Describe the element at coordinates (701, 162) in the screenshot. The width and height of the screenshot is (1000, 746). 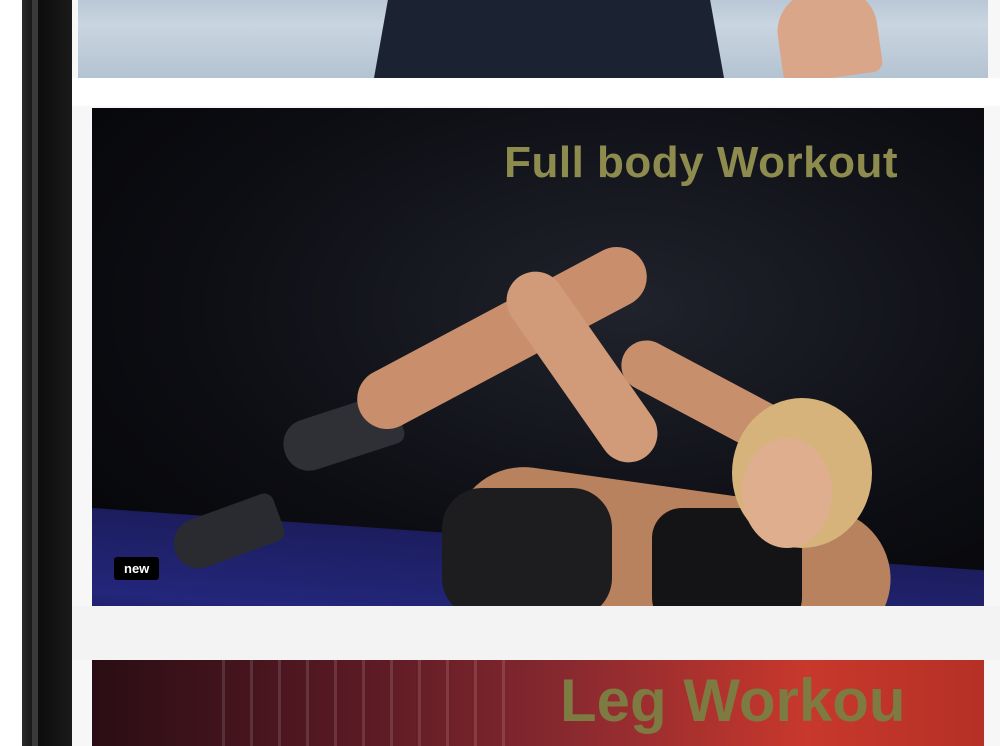
I see `workout-title: Full body Workout` at that location.